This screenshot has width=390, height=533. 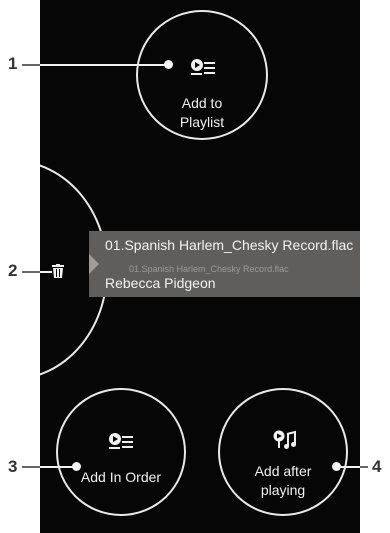 What do you see at coordinates (121, 452) in the screenshot?
I see `add-in-order-button: Add In Order` at bounding box center [121, 452].